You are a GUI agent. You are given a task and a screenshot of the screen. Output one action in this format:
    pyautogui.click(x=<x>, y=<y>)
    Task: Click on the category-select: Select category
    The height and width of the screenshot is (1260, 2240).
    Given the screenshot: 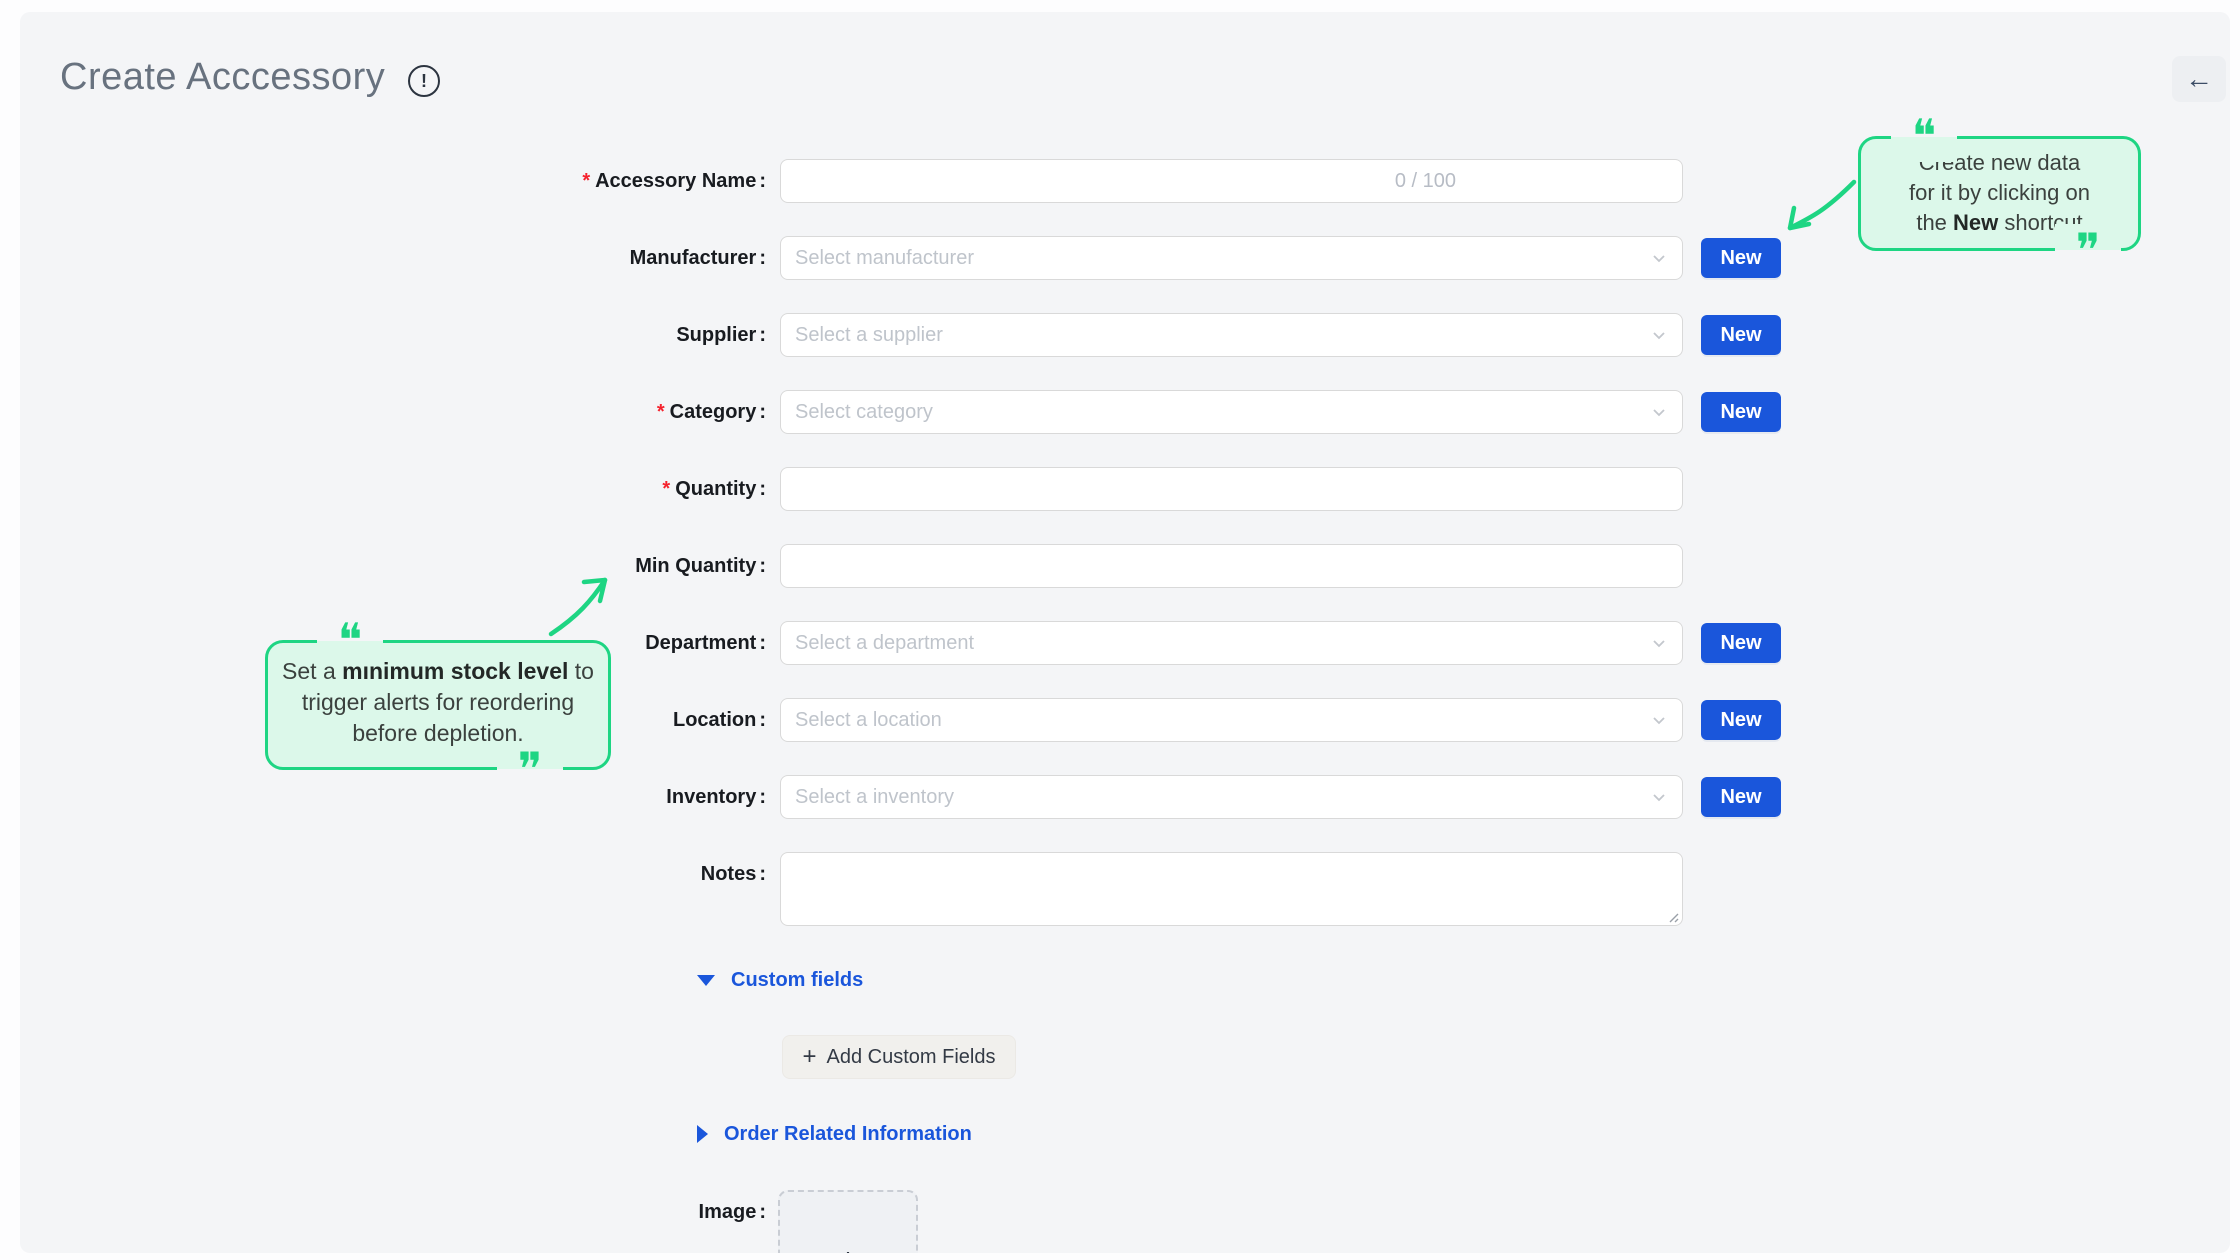 What is the action you would take?
    pyautogui.click(x=1231, y=412)
    